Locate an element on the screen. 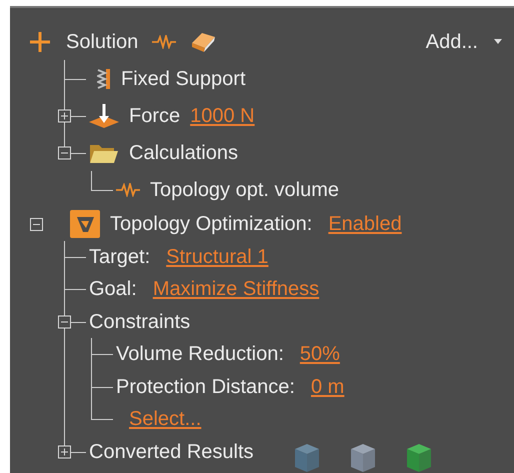  tree-item-label: Constraints is located at coordinates (139, 321).